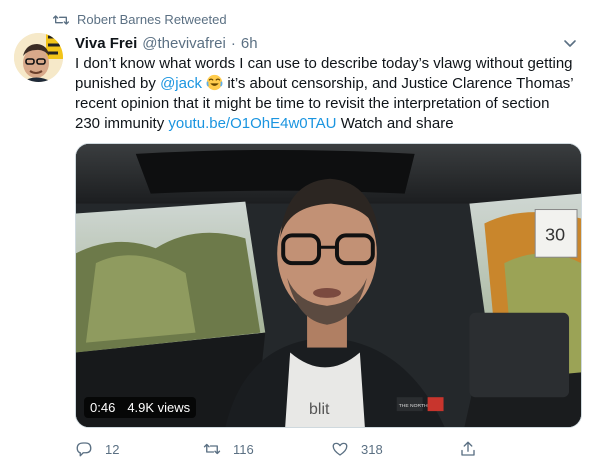 This screenshot has width=598, height=468. Describe the element at coordinates (214, 82) in the screenshot. I see `laughing-emoji-icon` at that location.